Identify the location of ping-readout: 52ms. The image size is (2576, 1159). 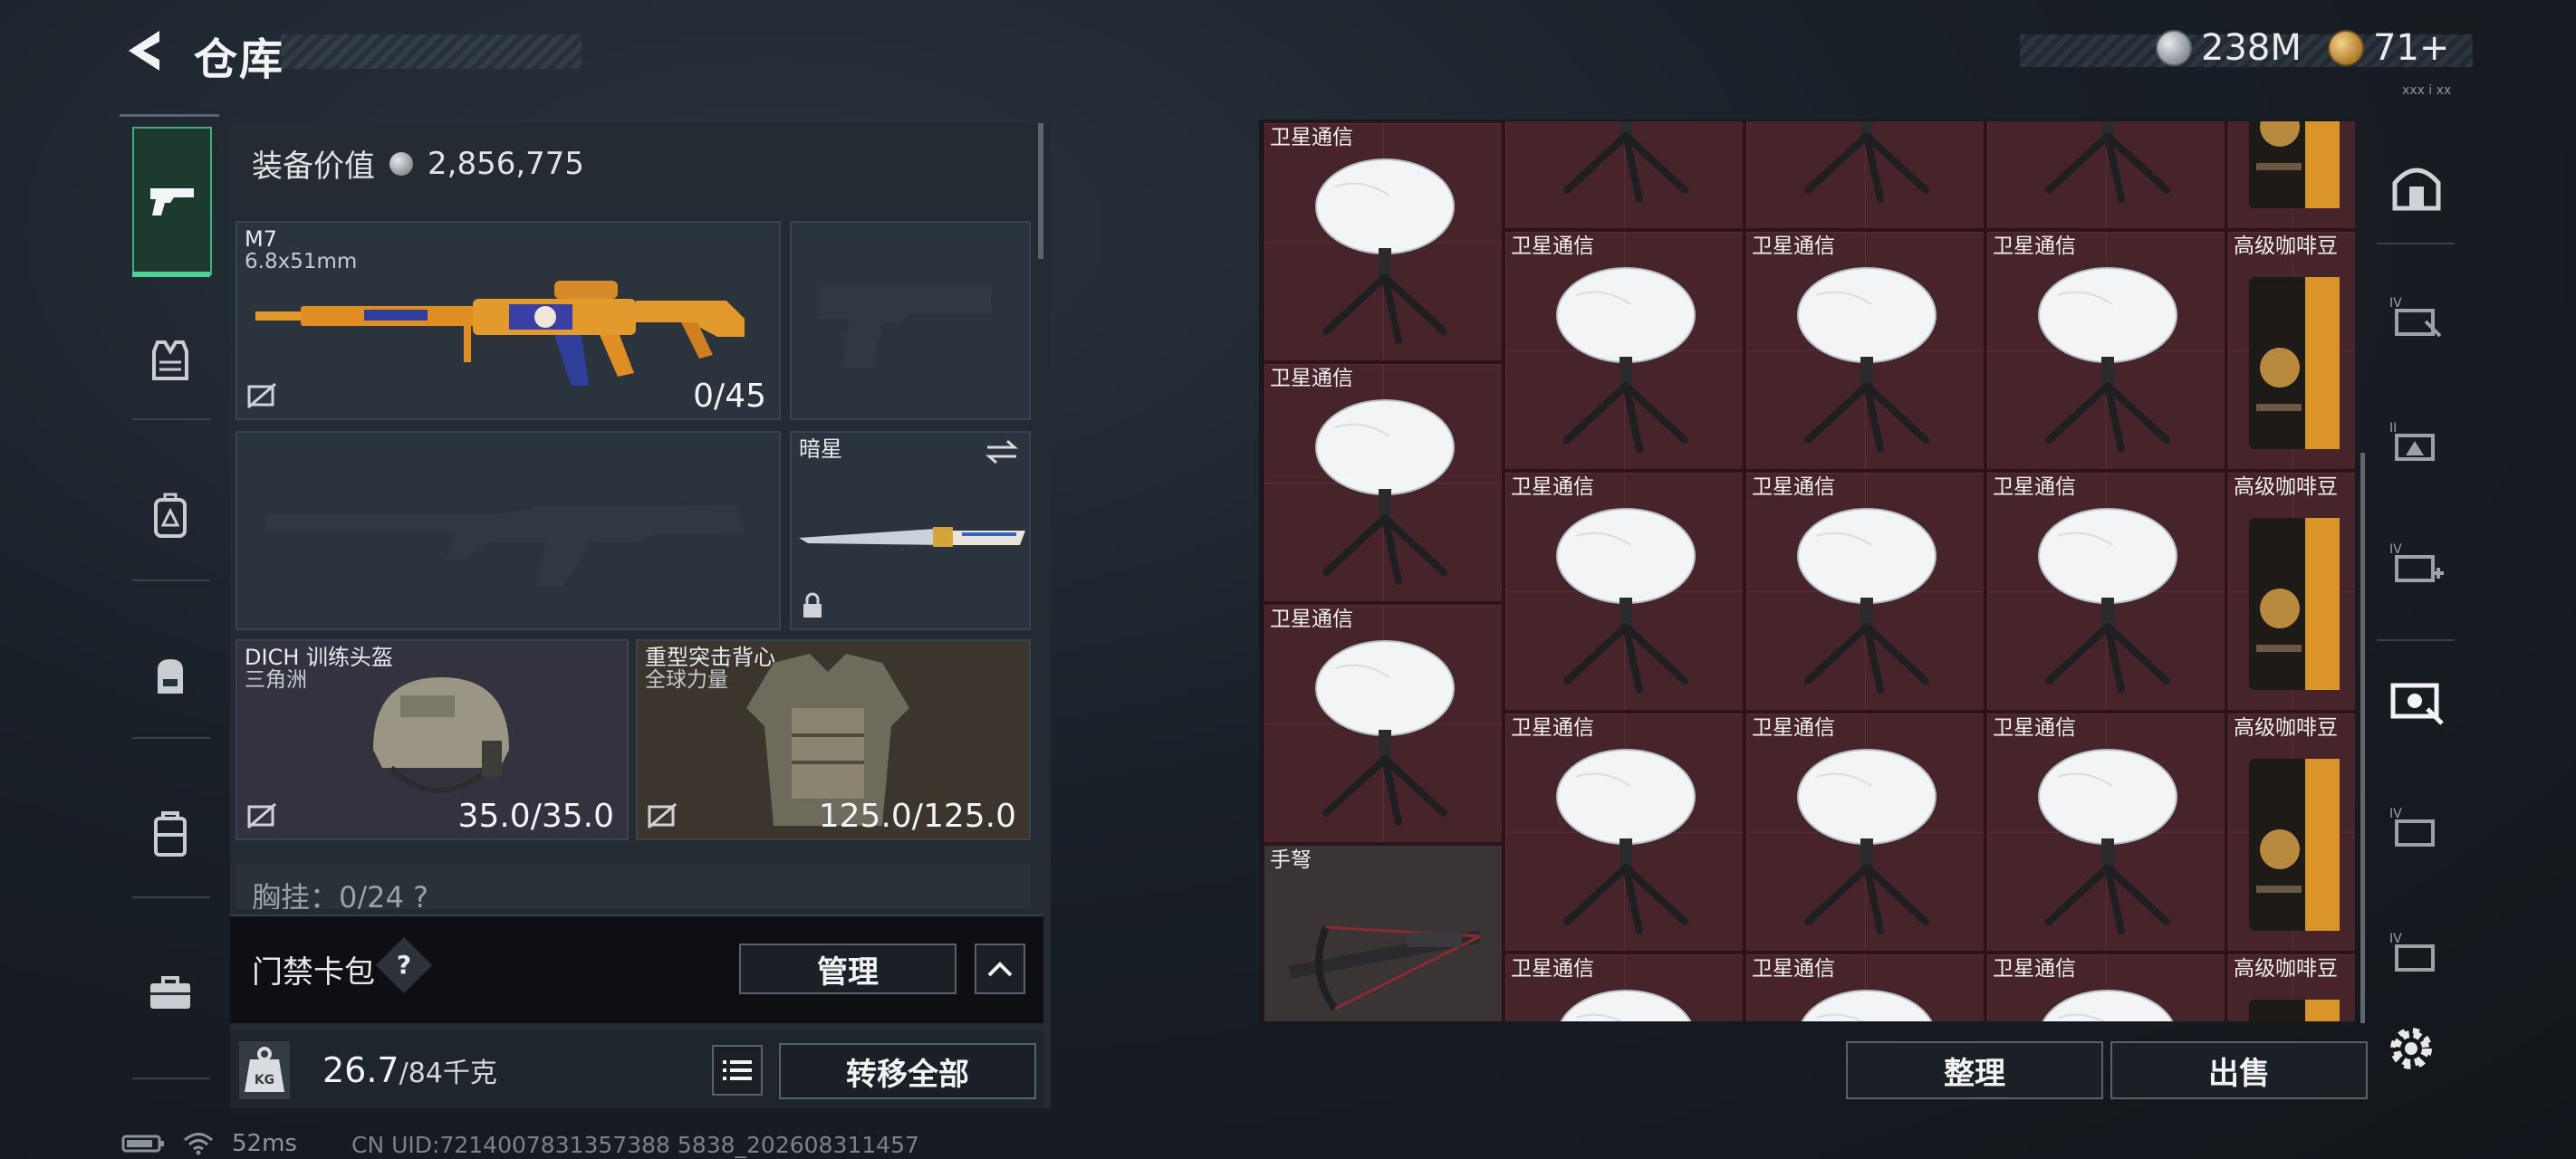
(264, 1143).